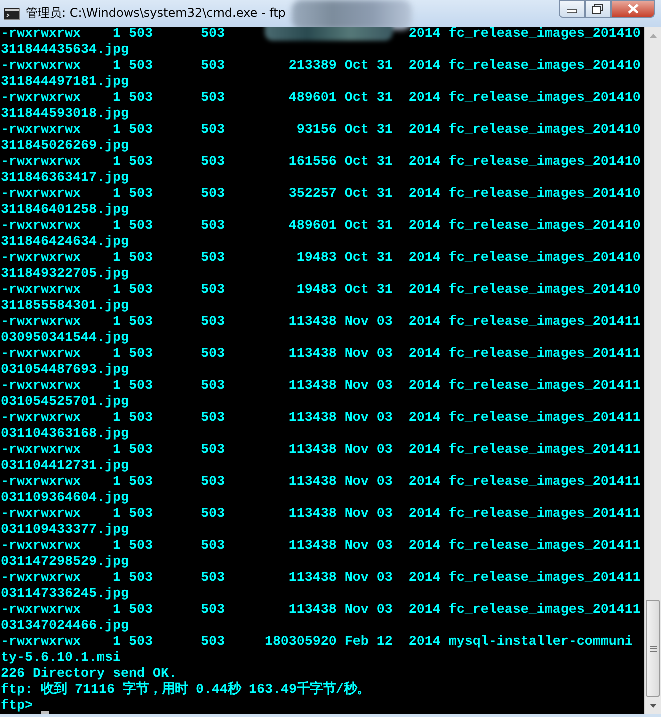 The height and width of the screenshot is (717, 661). What do you see at coordinates (113, 34) in the screenshot?
I see `console-line: -rwxrwxrwx 1 503 503` at bounding box center [113, 34].